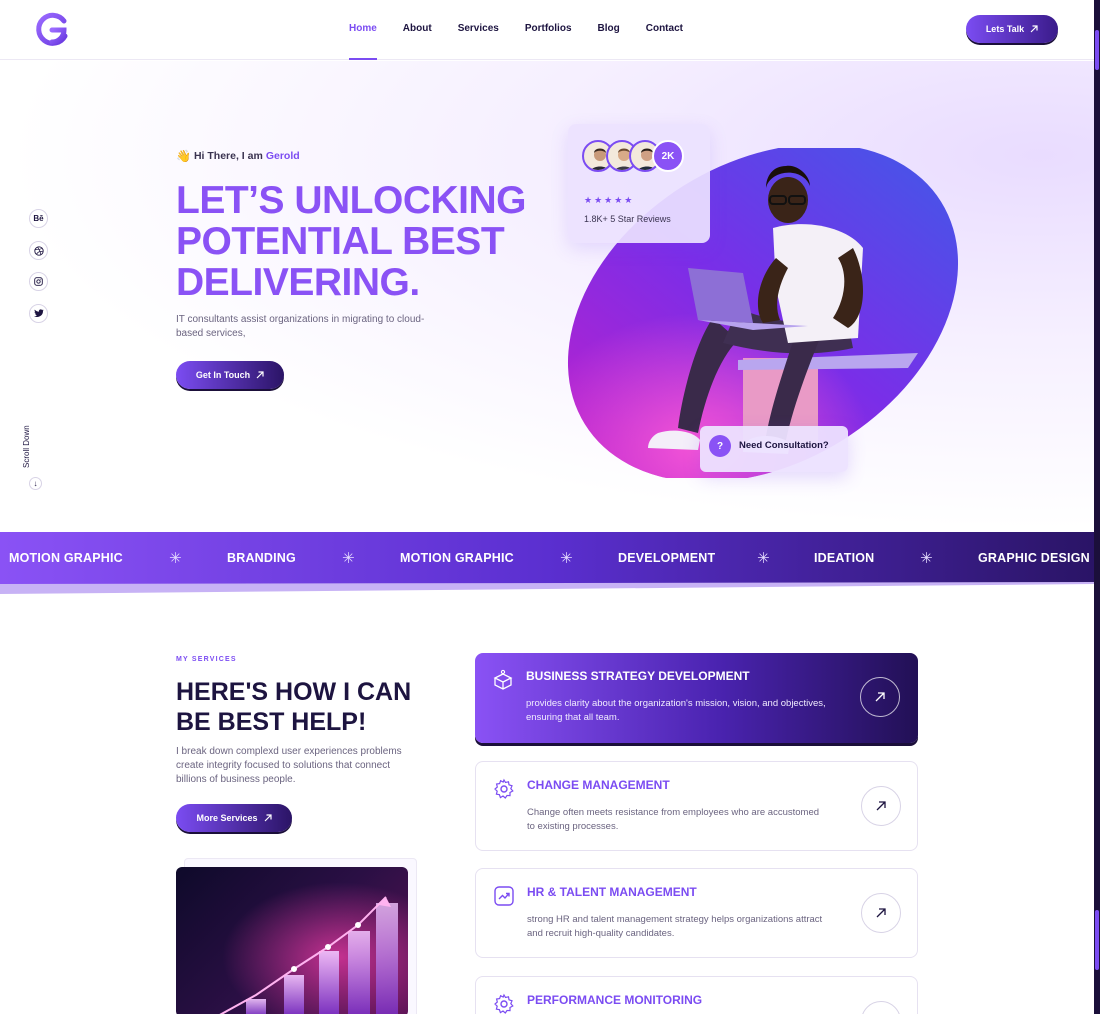 The height and width of the screenshot is (1014, 1100). I want to click on instagram-glyph-icon, so click(38, 281).